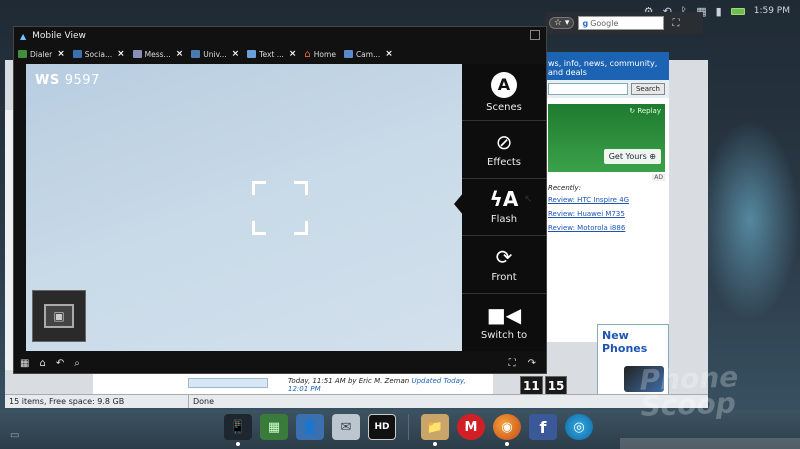 Image resolution: width=800 pixels, height=449 pixels. What do you see at coordinates (96, 401) in the screenshot?
I see `file-status: 15 items, Free space: 9.8 GB` at bounding box center [96, 401].